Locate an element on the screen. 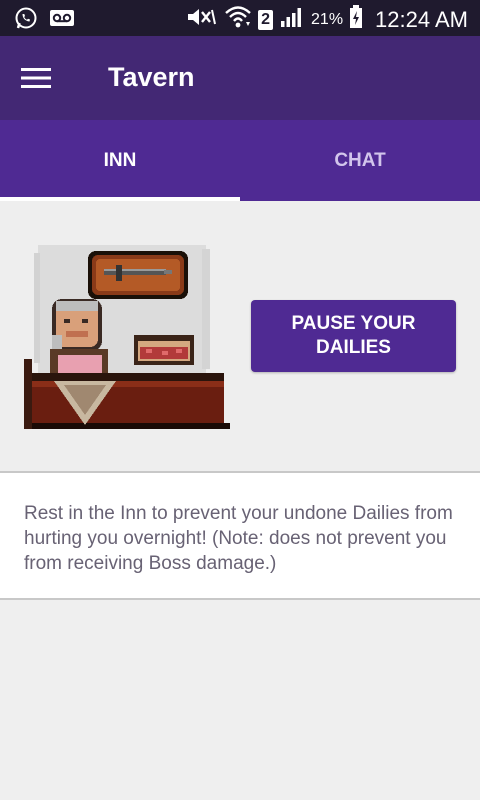 The image size is (480, 800). hamburger-menu-icon is located at coordinates (36, 78).